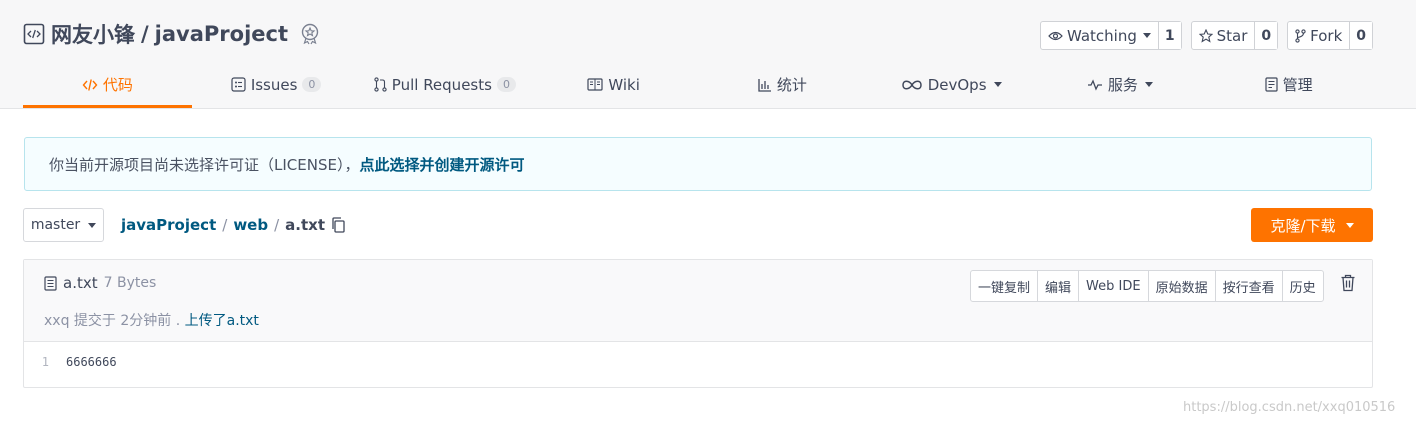 Image resolution: width=1416 pixels, height=427 pixels. I want to click on branch-select: master, so click(63, 225).